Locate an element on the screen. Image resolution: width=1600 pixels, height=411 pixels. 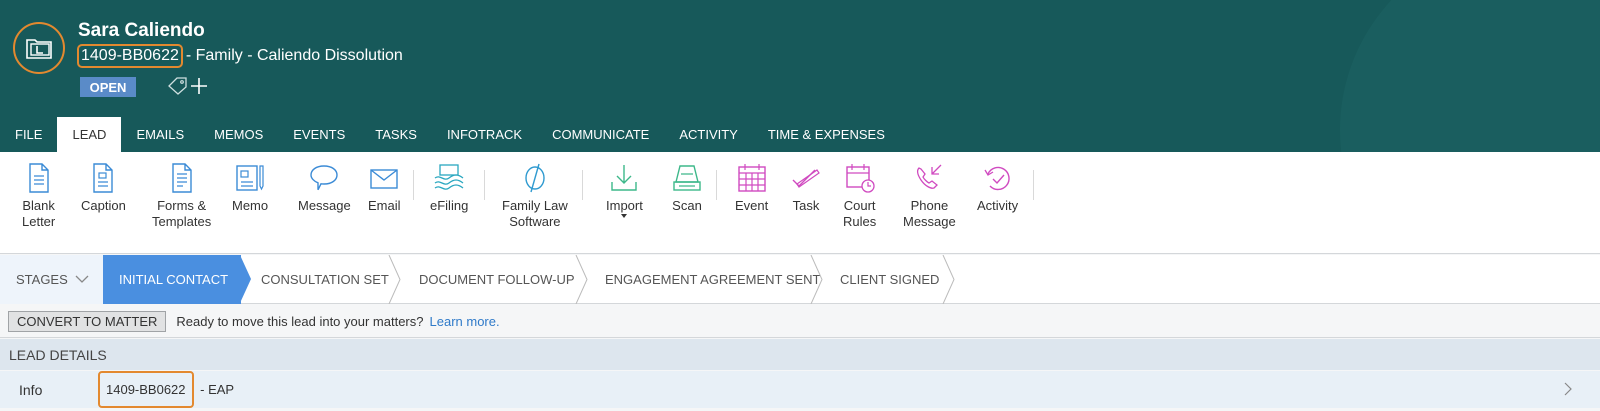
family-law-icon is located at coordinates (535, 178).